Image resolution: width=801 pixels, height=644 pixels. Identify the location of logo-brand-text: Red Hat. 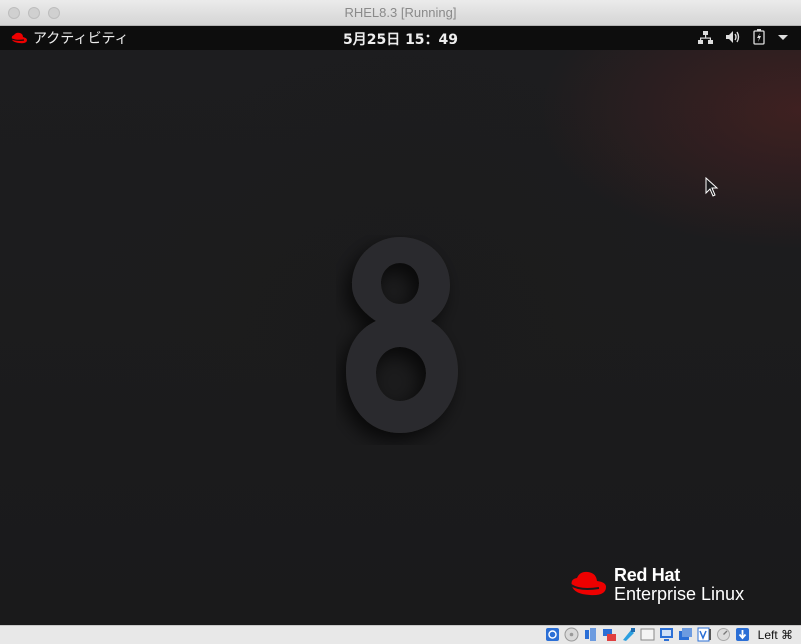
(647, 575).